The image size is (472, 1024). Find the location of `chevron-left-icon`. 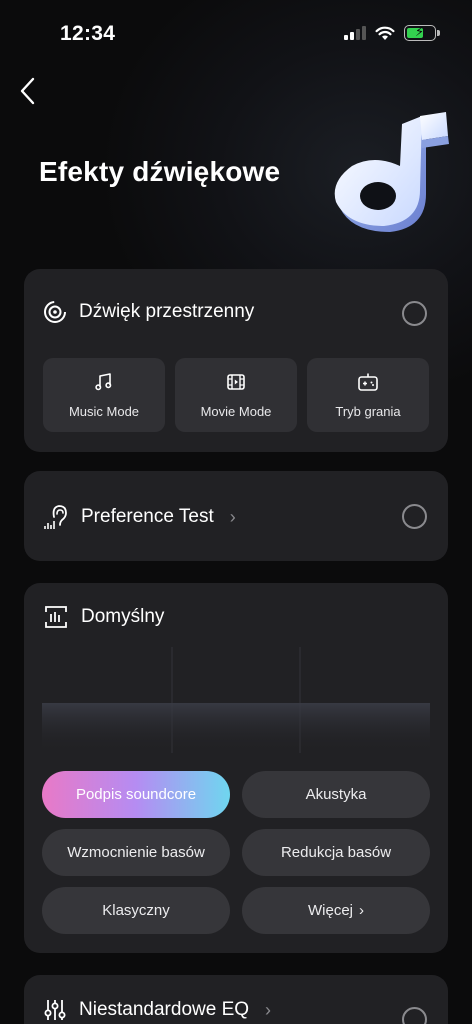

chevron-left-icon is located at coordinates (27, 91).